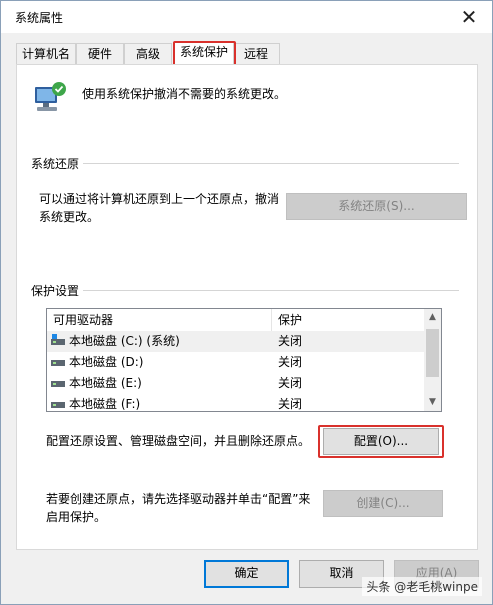 The height and width of the screenshot is (605, 493). I want to click on scroll-up-icon: ▲, so click(432, 317).